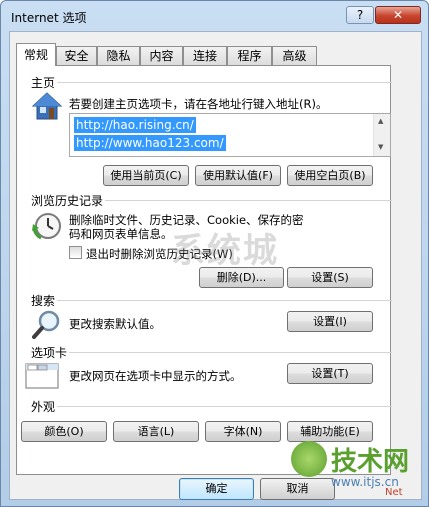  Describe the element at coordinates (243, 431) in the screenshot. I see `fonts-button: 字体(N)` at that location.